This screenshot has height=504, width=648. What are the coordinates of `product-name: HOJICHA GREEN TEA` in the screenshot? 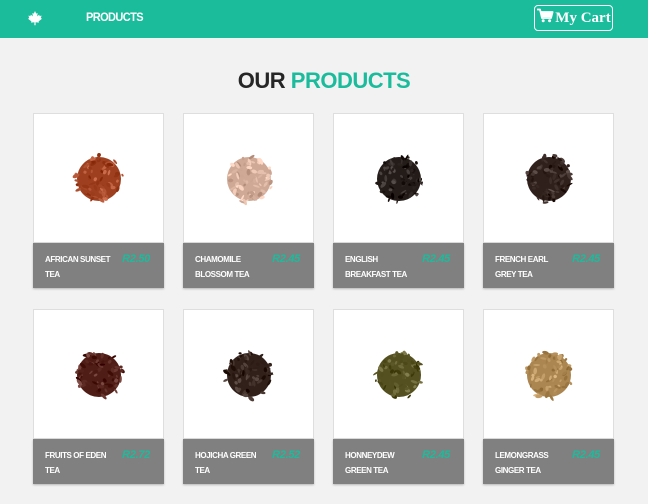 It's located at (226, 463).